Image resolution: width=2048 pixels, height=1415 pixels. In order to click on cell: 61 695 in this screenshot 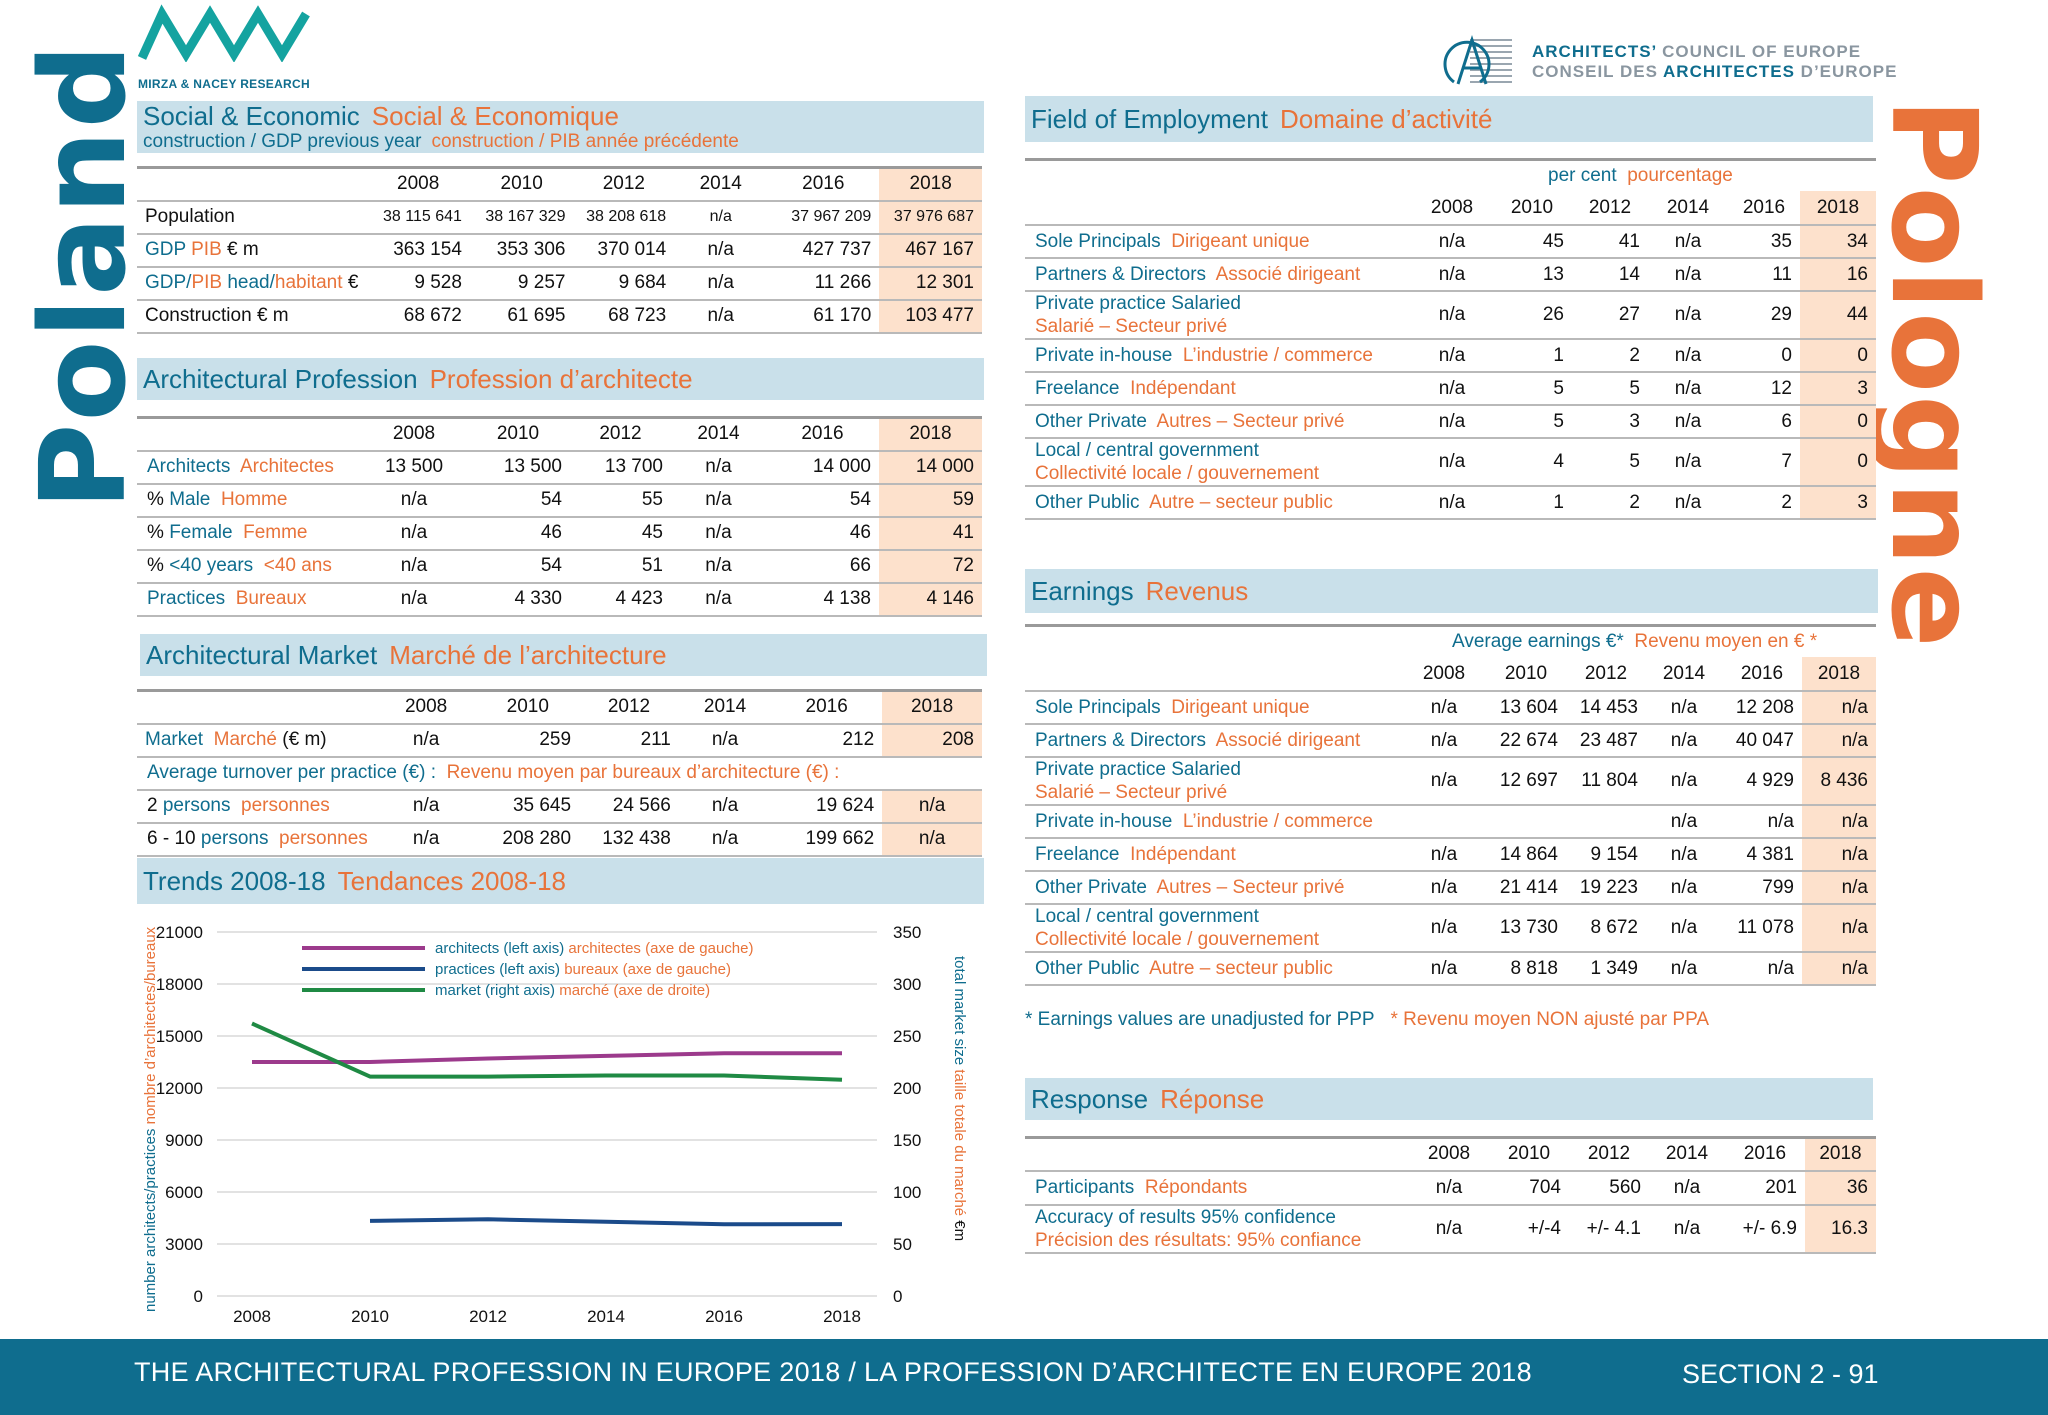, I will do `click(521, 316)`.